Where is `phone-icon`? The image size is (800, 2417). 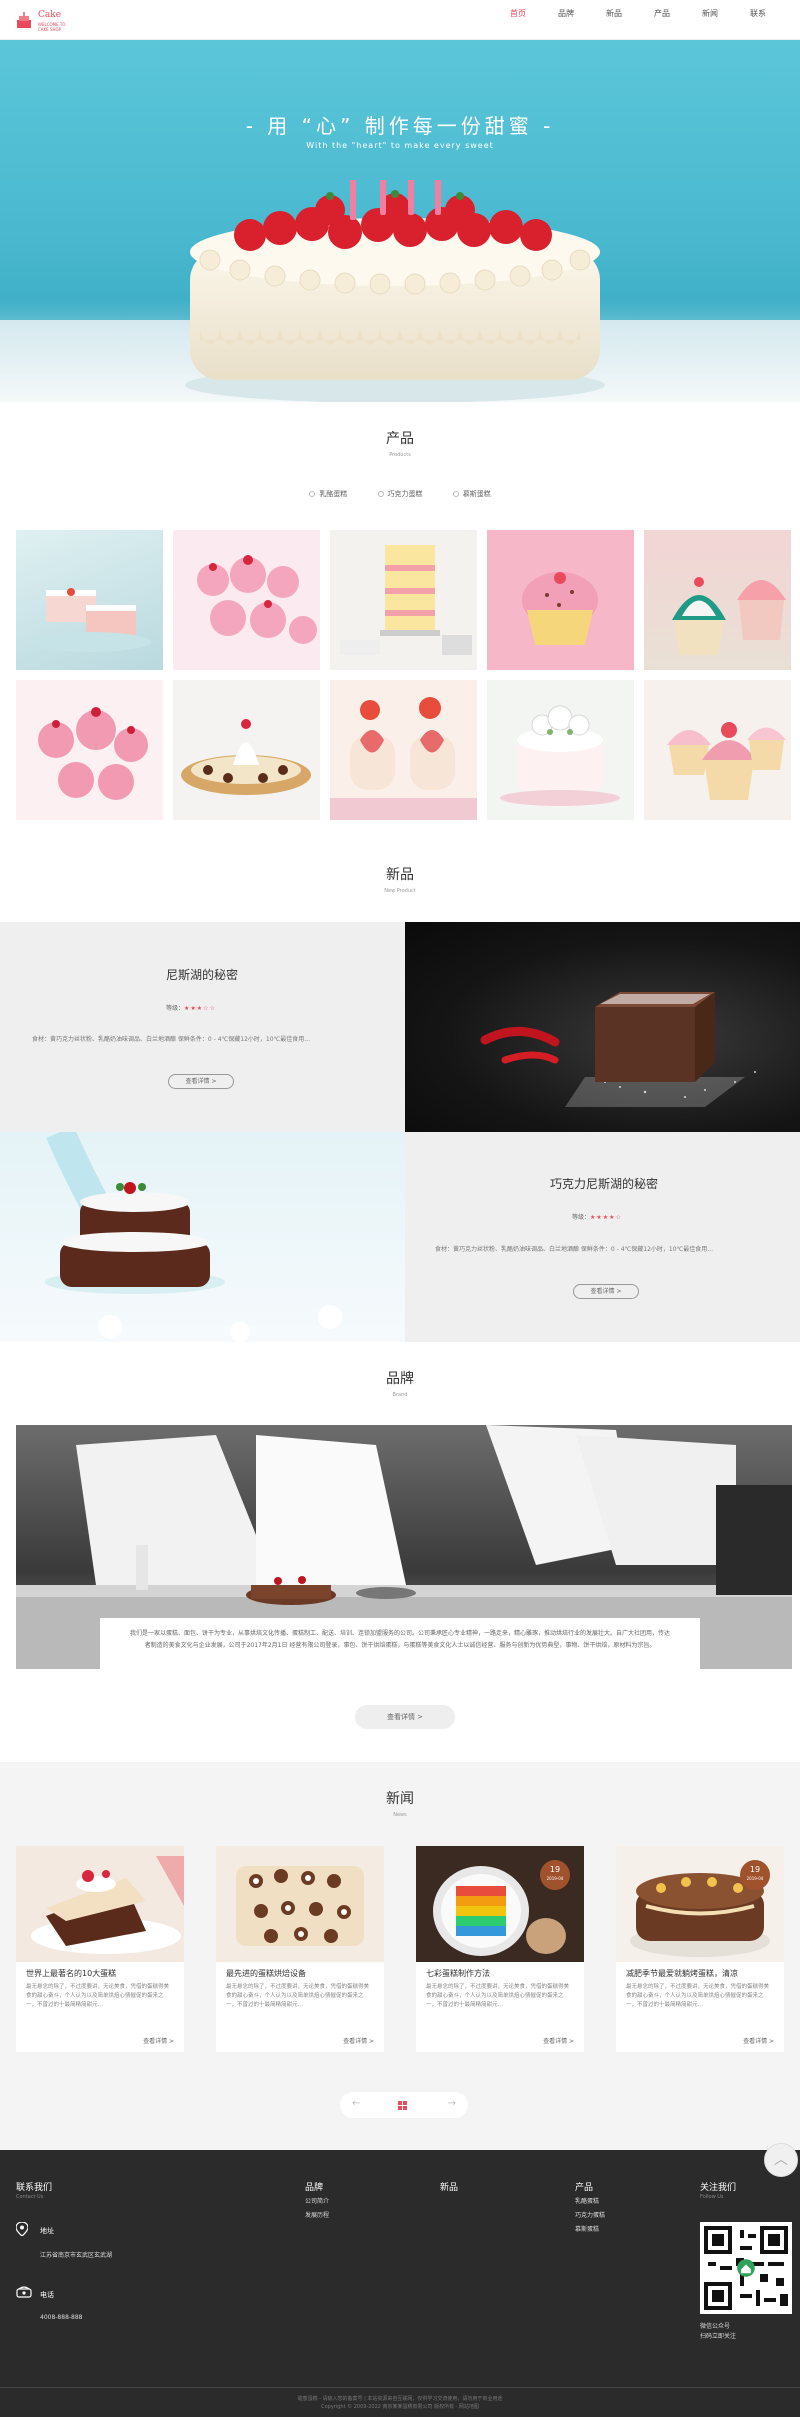
phone-icon is located at coordinates (24, 2292).